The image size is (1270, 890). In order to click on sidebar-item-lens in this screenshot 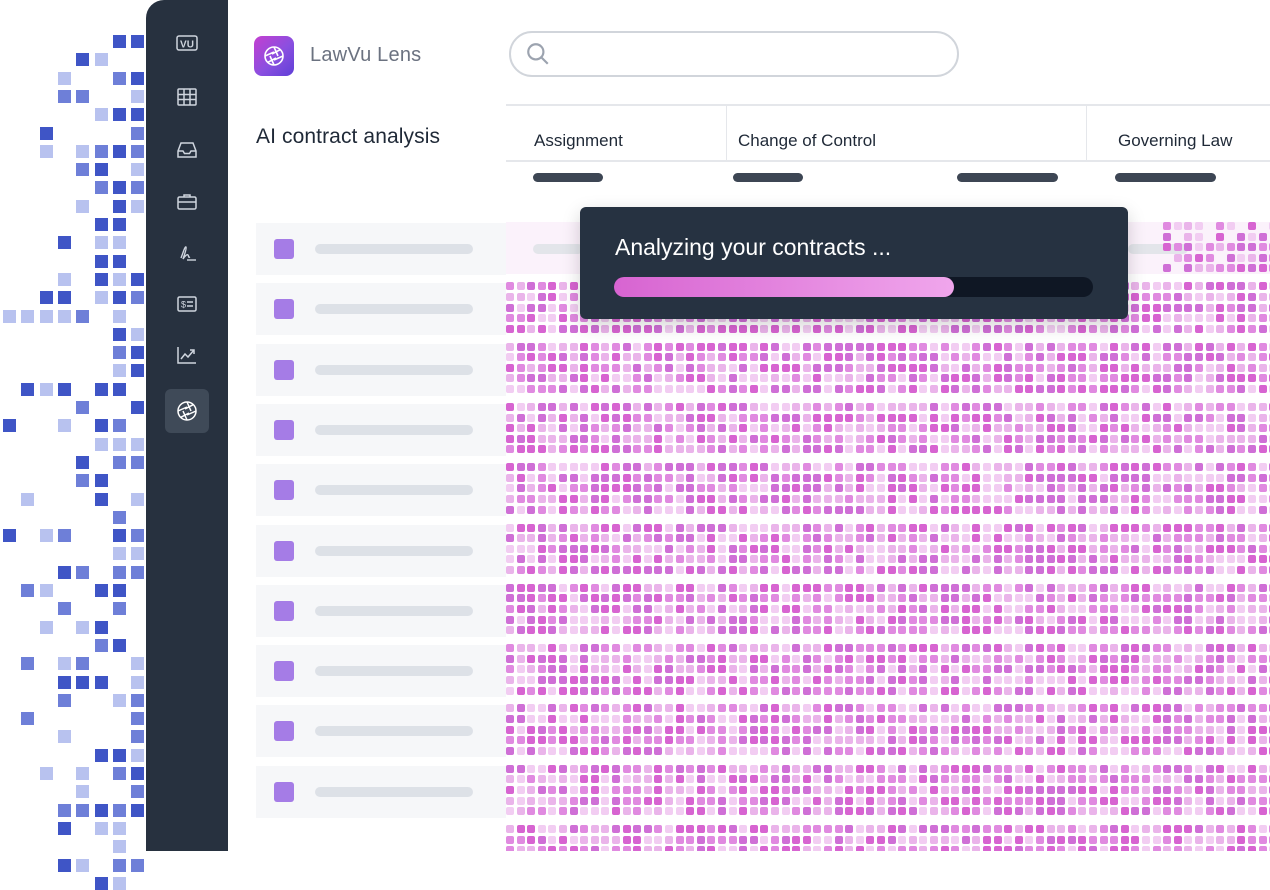, I will do `click(187, 411)`.